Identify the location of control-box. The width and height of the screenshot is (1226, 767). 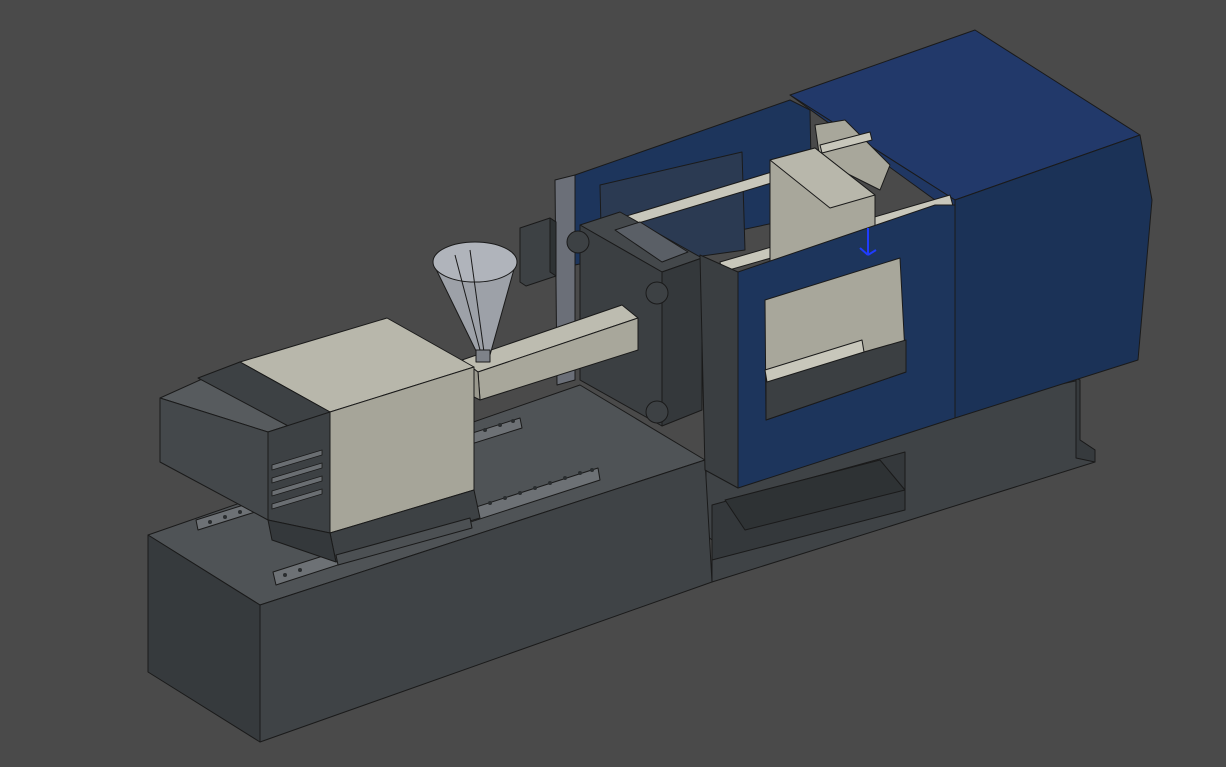
(538, 252).